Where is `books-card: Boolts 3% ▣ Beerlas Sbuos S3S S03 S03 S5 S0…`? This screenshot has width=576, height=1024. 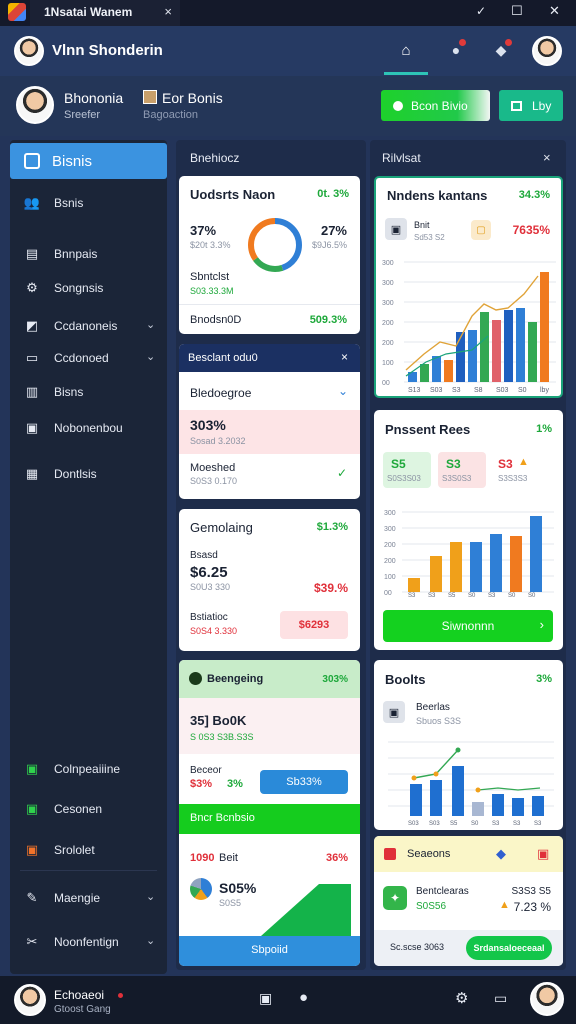
books-card: Boolts 3% ▣ Beerlas Sbuos S3S S03 S03 S5 S0… is located at coordinates (468, 745).